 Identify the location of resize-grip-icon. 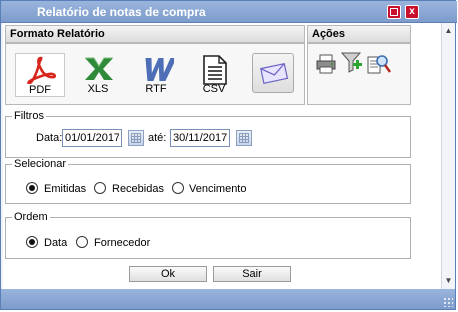
(448, 302).